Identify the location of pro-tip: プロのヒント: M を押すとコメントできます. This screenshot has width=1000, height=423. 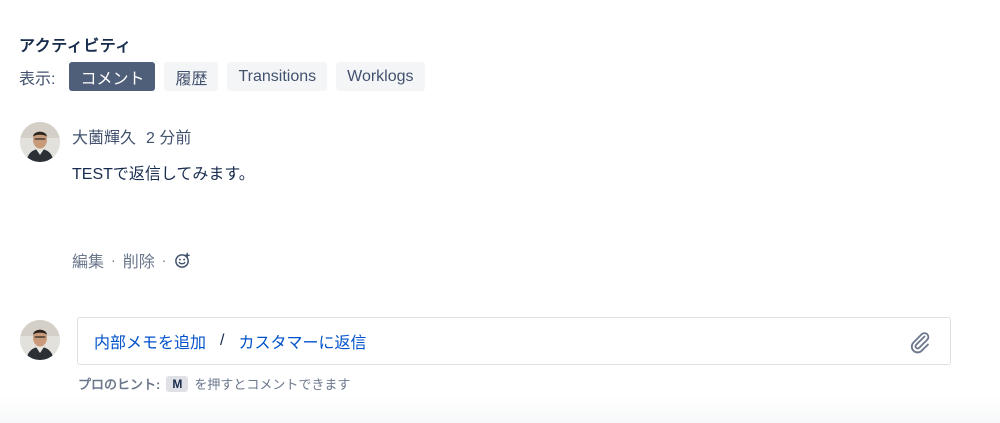
(214, 383).